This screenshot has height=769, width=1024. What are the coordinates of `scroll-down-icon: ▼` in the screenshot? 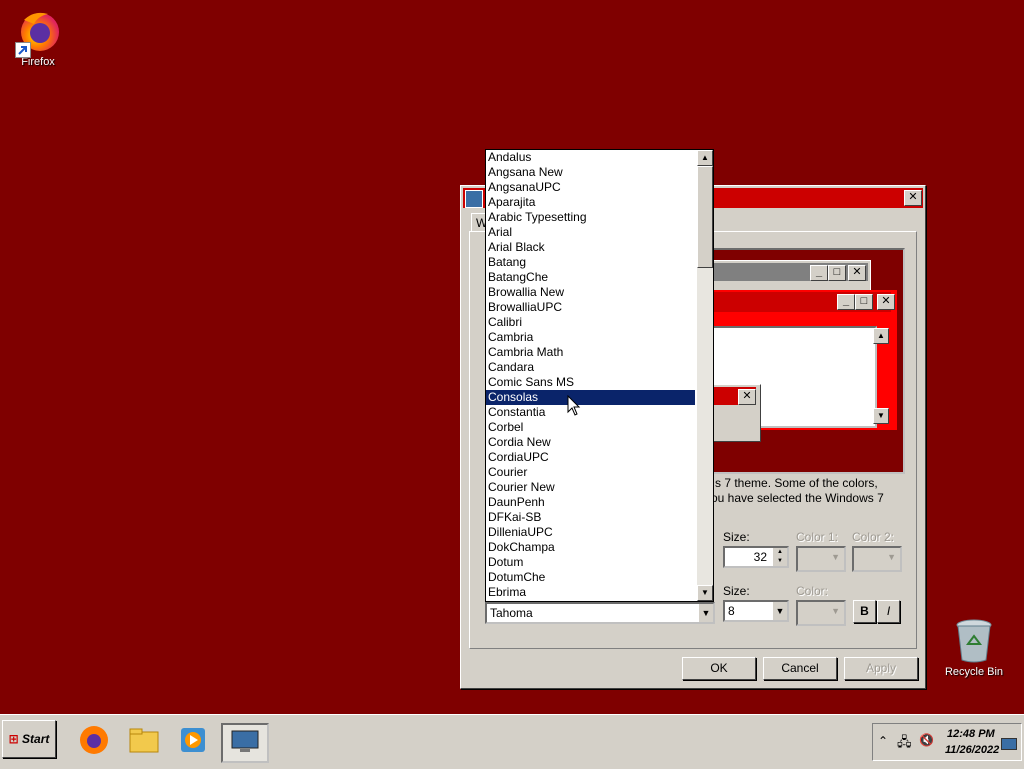 It's located at (705, 593).